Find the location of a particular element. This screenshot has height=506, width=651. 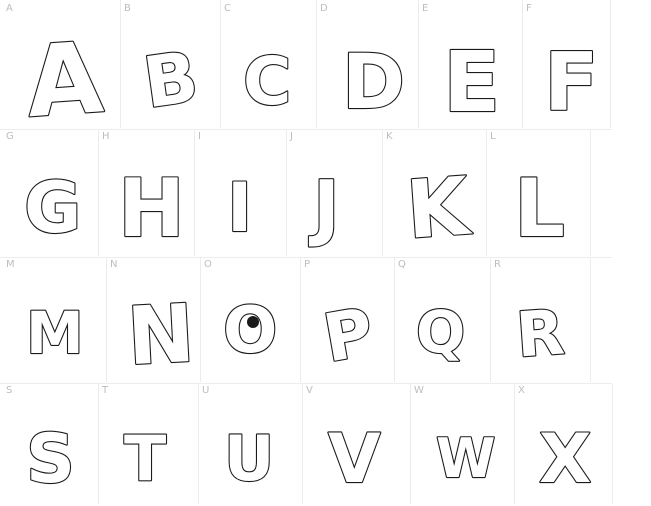

svg-text: M is located at coordinates (55, 333).